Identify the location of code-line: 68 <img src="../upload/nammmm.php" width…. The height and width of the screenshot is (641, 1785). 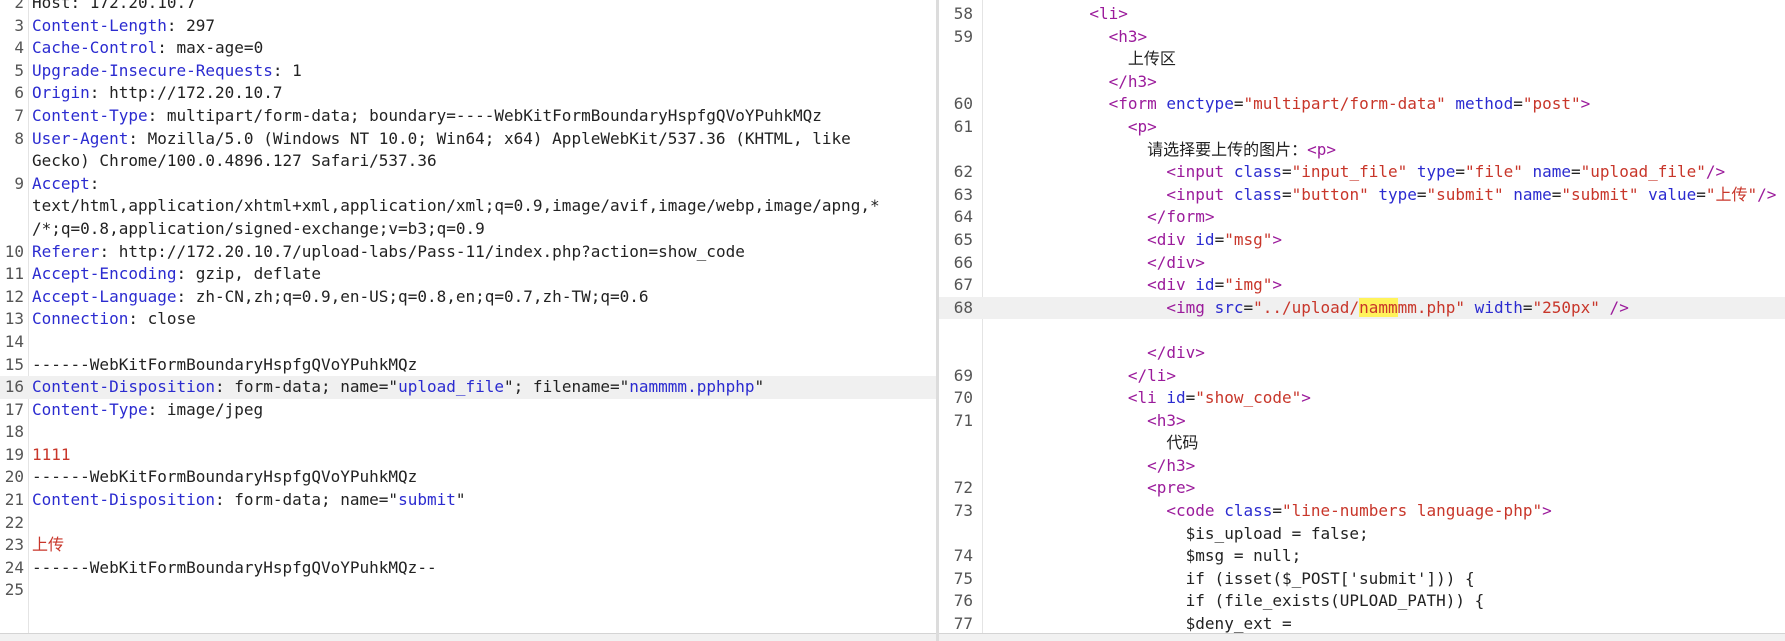
(1362, 308).